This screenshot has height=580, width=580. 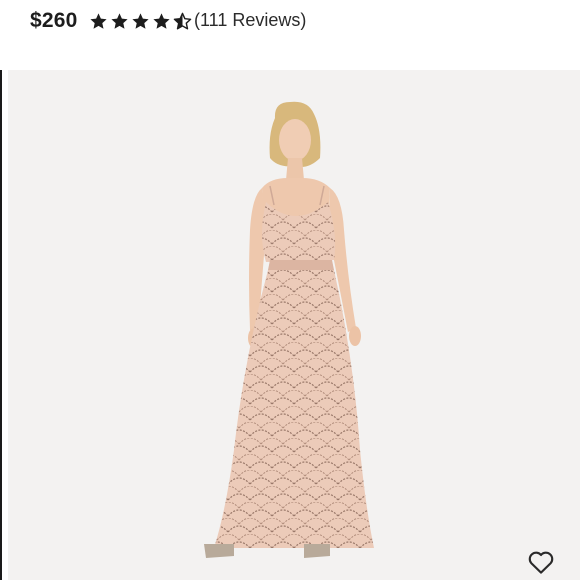 I want to click on heart-icon, so click(x=541, y=562).